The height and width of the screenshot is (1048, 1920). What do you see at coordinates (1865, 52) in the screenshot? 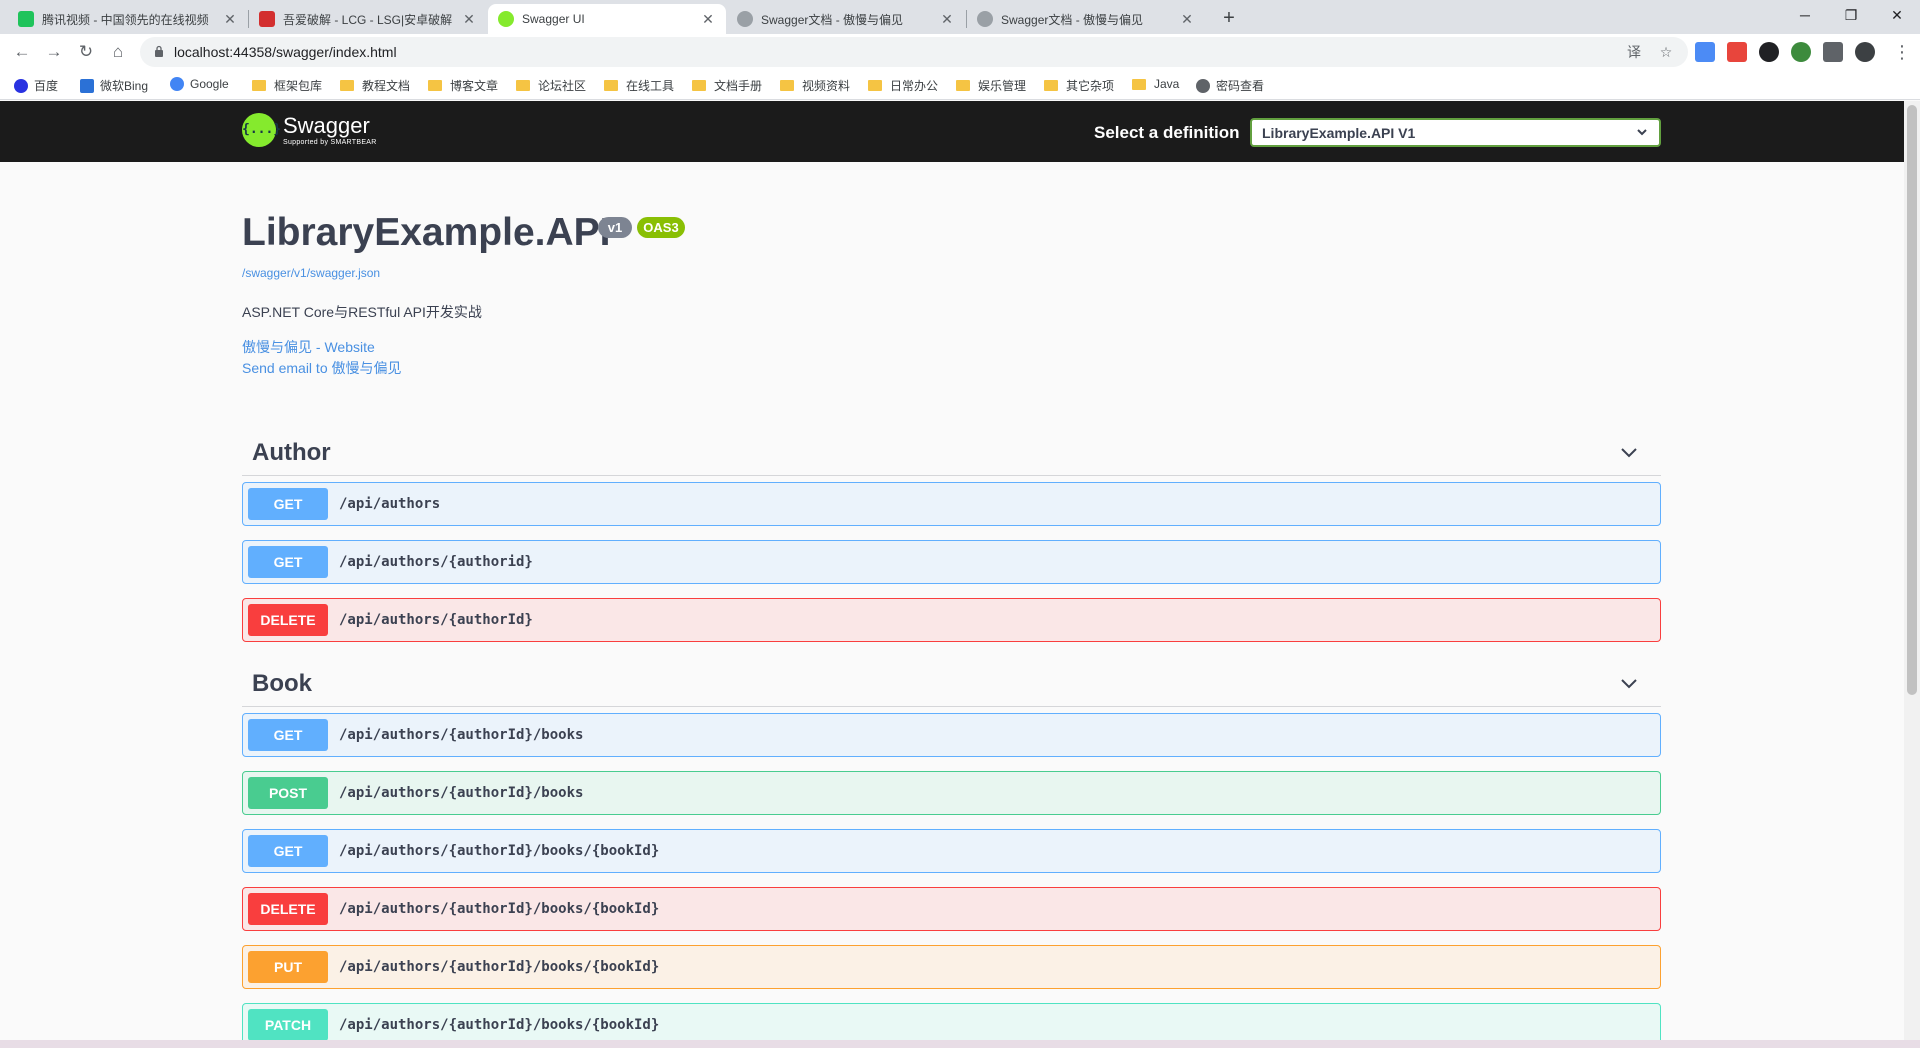
I see `profile-avatar-icon` at bounding box center [1865, 52].